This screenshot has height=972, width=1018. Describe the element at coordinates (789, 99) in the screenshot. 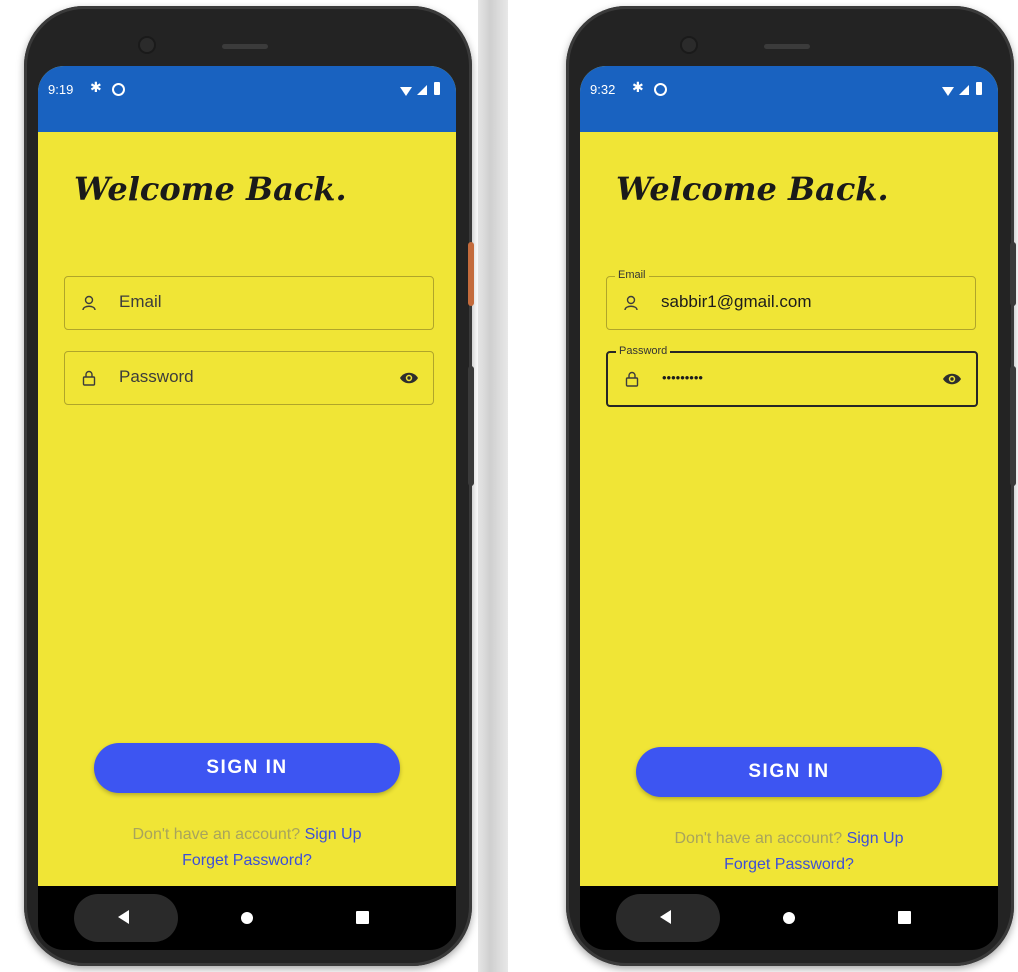

I see `status-bar: 9:32 ✱` at that location.